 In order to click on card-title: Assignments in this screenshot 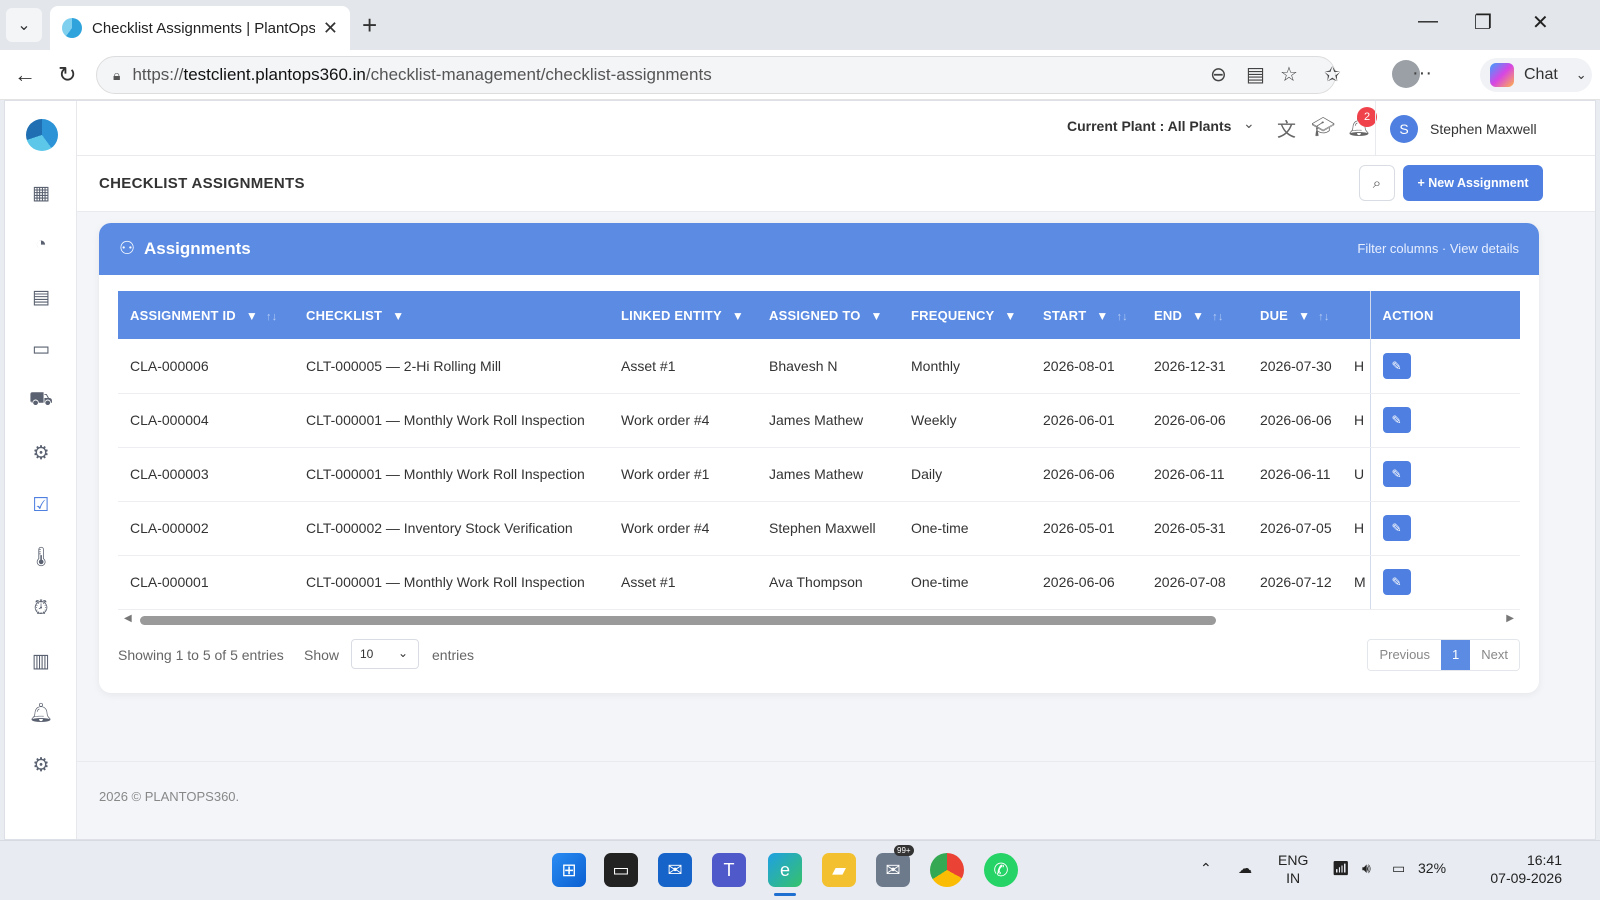, I will do `click(197, 248)`.